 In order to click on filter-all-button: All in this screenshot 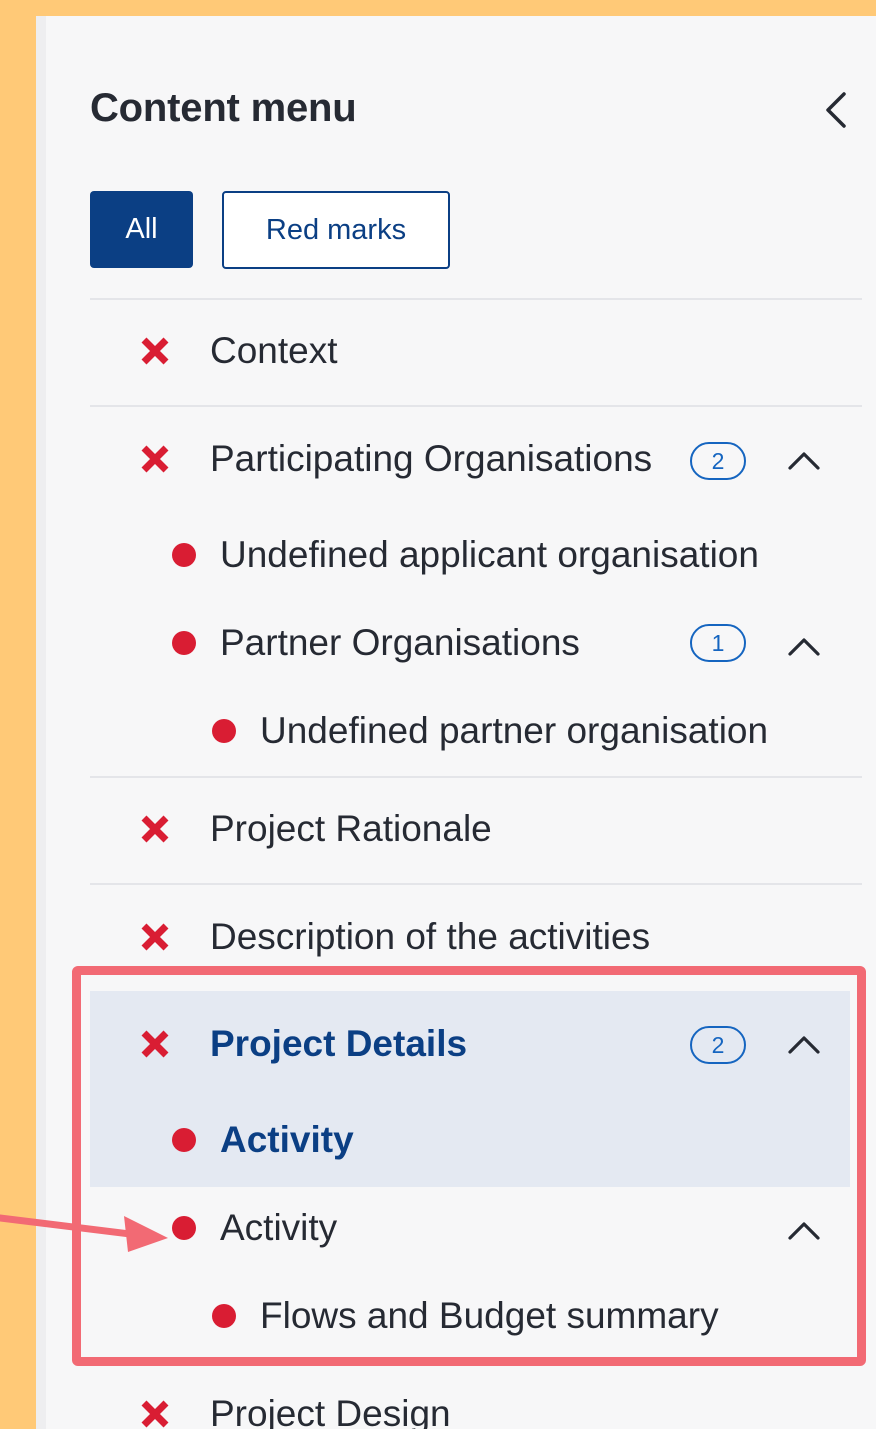, I will do `click(141, 229)`.